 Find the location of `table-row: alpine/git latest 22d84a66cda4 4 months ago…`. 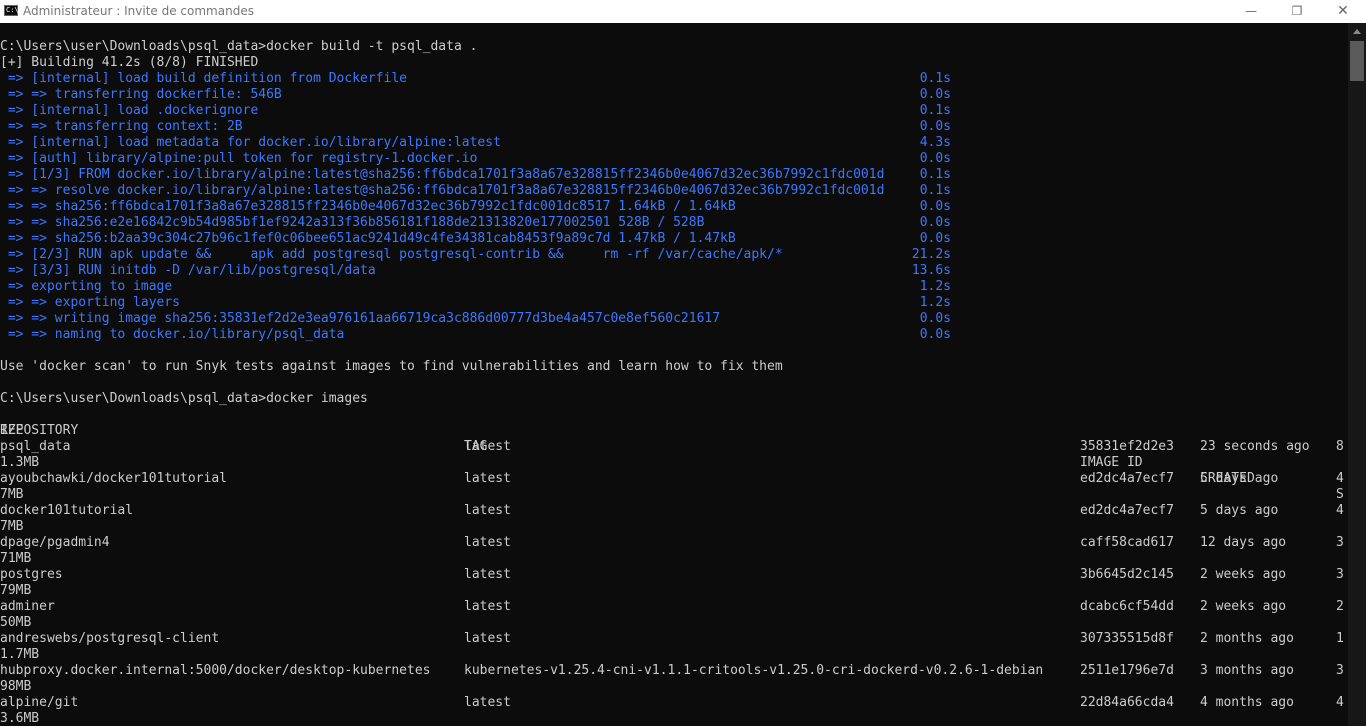

table-row: alpine/git latest 22d84a66cda4 4 months ago… is located at coordinates (674, 703).